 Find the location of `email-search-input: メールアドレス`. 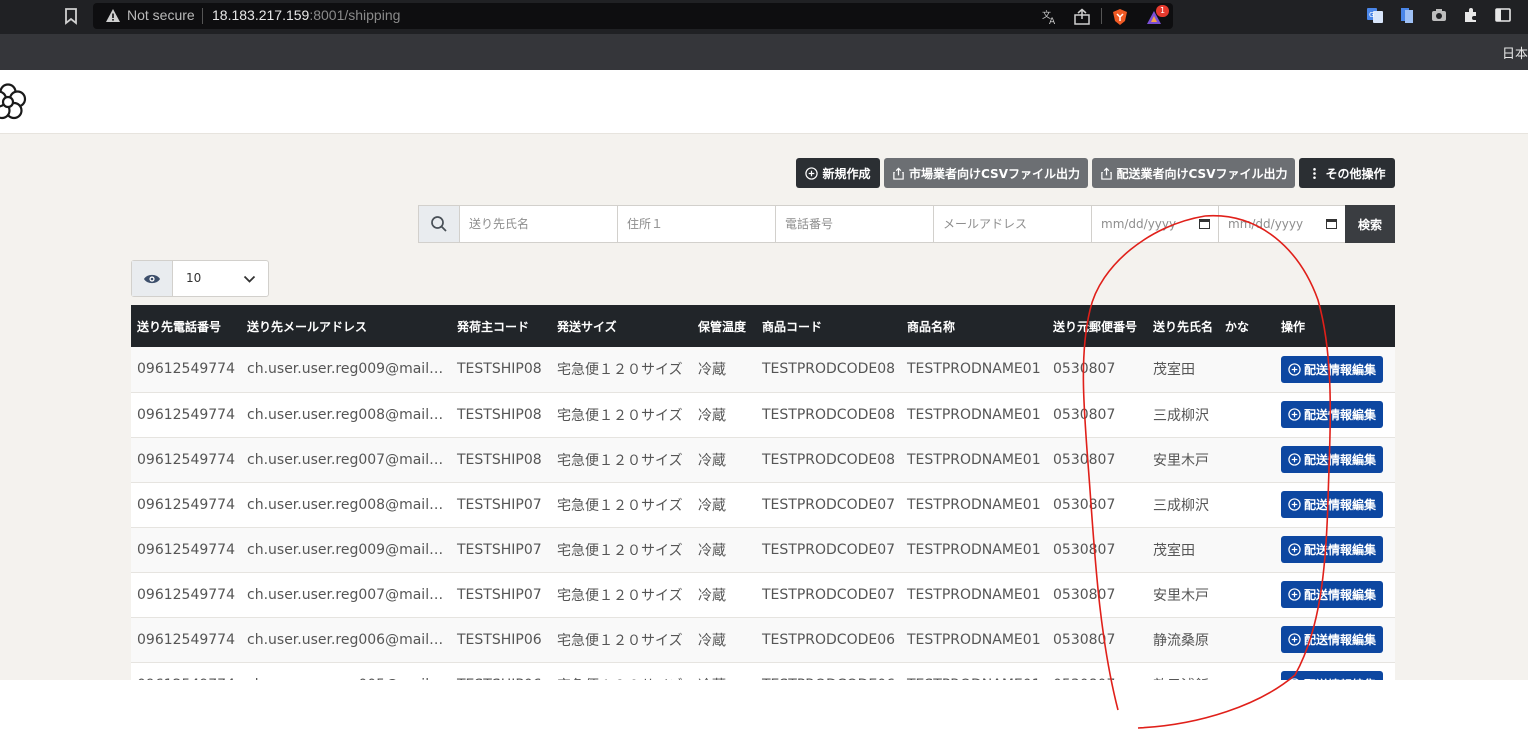

email-search-input: メールアドレス is located at coordinates (1013, 224).